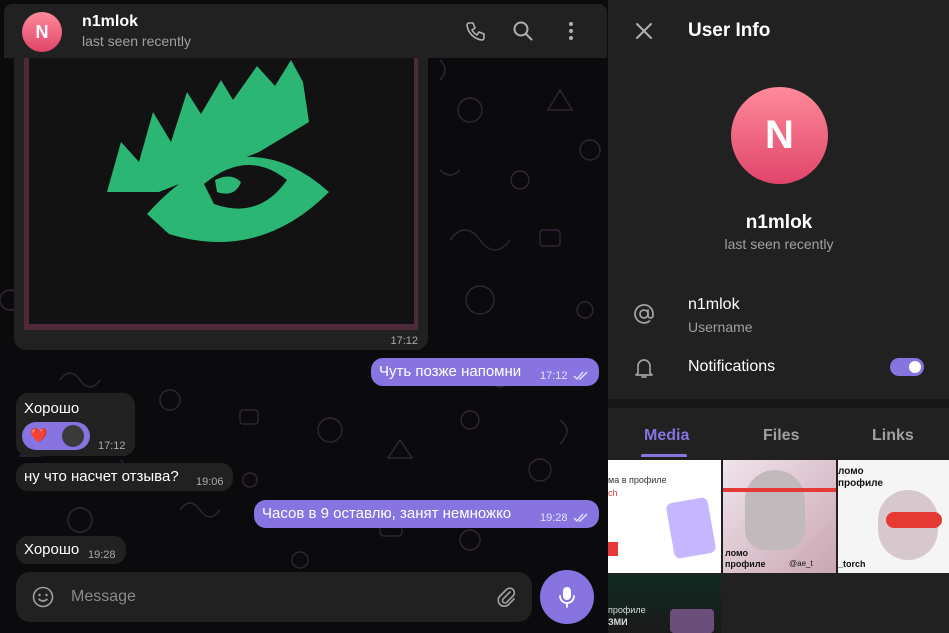 The width and height of the screenshot is (949, 633). I want to click on profile-status: last seen recently, so click(779, 244).